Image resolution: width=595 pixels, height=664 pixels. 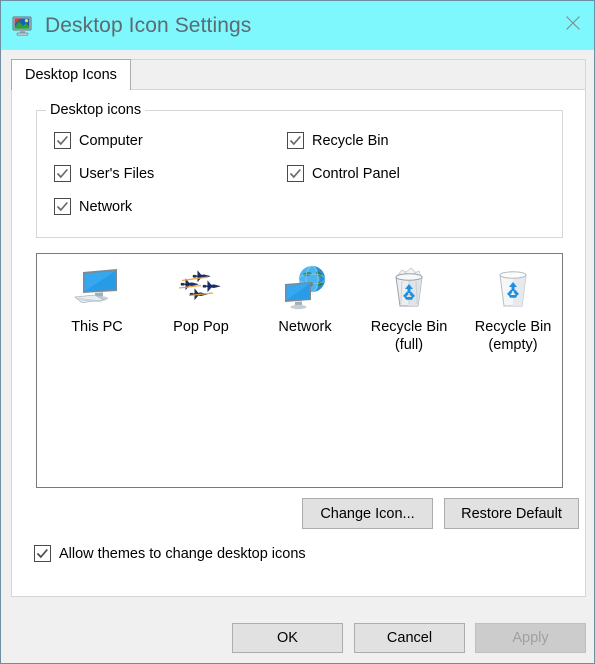 I want to click on checkbox-users-files: User's Files, so click(x=104, y=173).